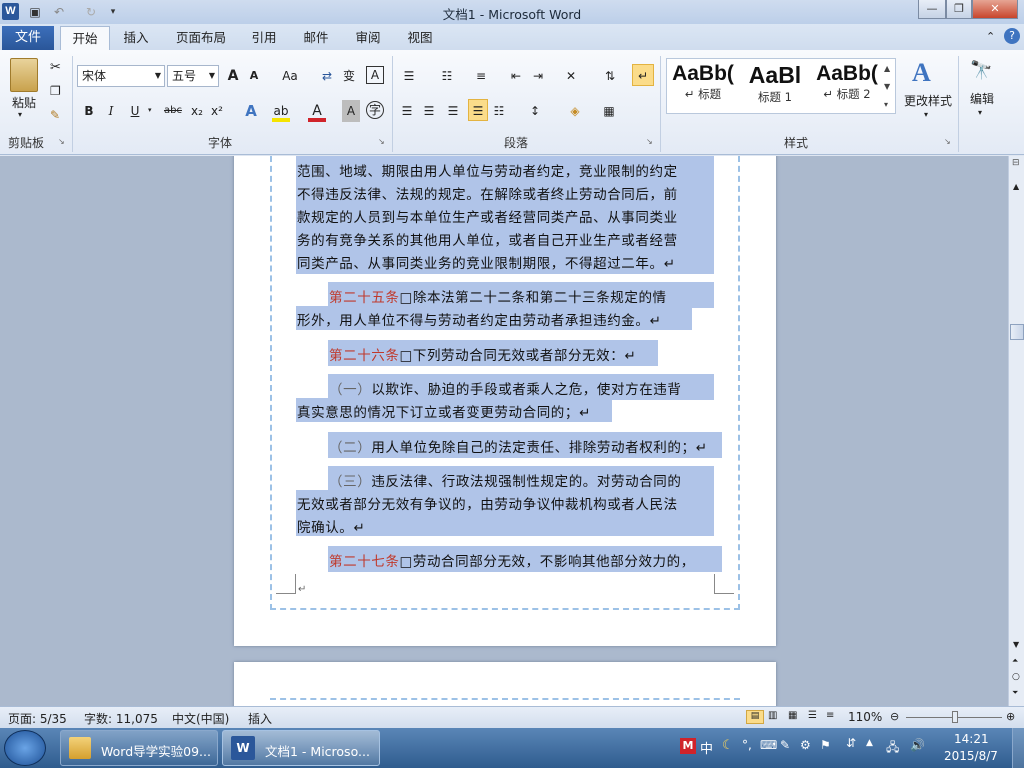  Describe the element at coordinates (865, 717) in the screenshot. I see `zoom-level: 110%` at that location.